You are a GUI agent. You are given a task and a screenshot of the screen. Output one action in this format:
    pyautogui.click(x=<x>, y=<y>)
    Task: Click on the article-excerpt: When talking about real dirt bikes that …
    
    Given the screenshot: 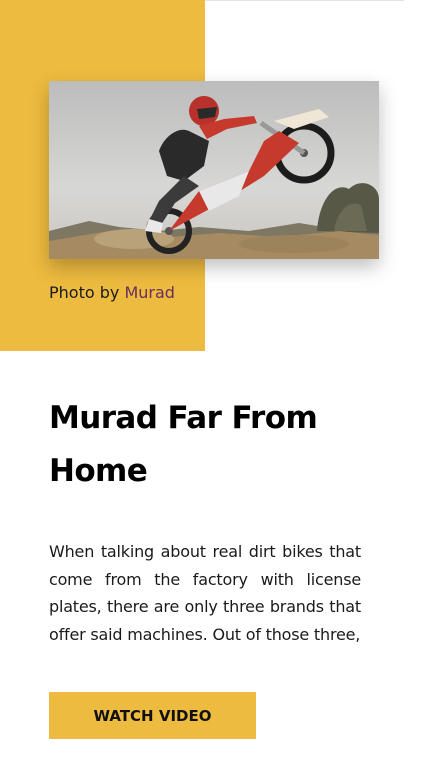 What is the action you would take?
    pyautogui.click(x=205, y=593)
    